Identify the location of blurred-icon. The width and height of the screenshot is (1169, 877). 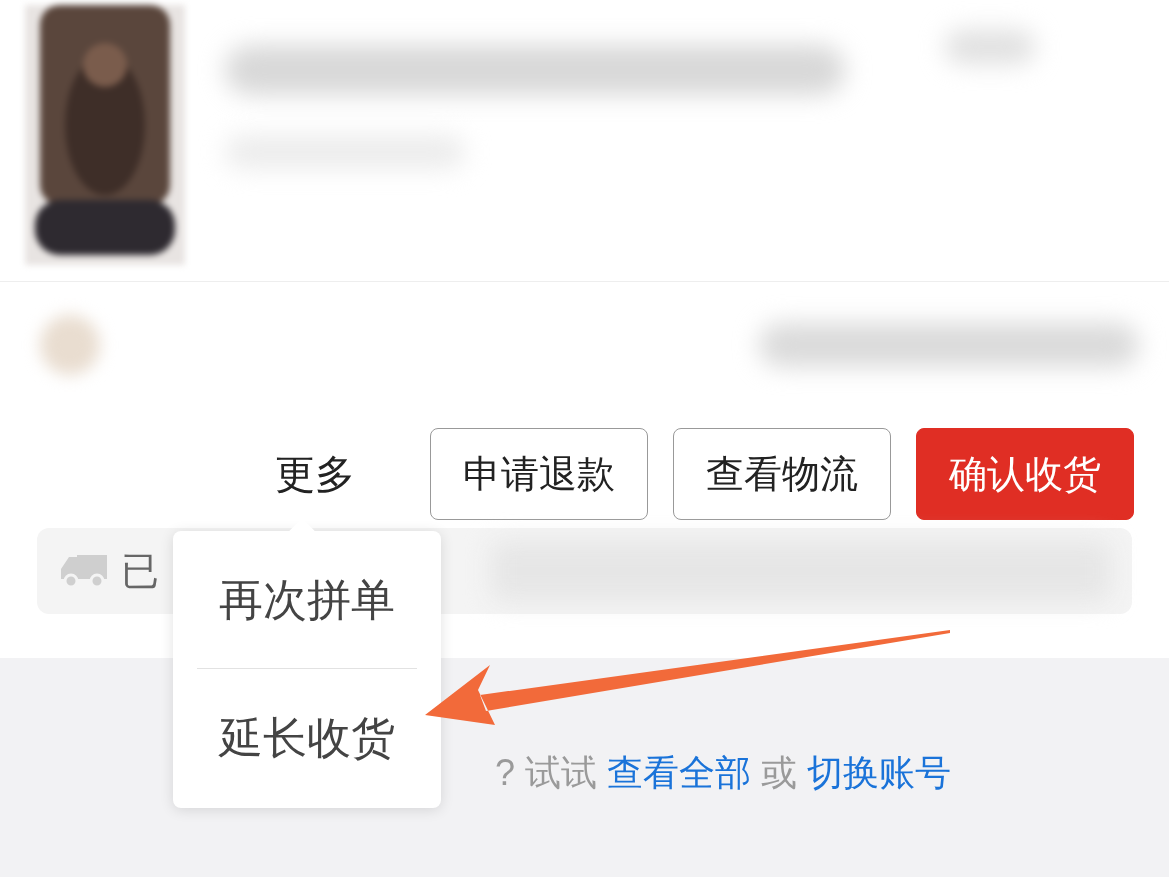
(70, 345).